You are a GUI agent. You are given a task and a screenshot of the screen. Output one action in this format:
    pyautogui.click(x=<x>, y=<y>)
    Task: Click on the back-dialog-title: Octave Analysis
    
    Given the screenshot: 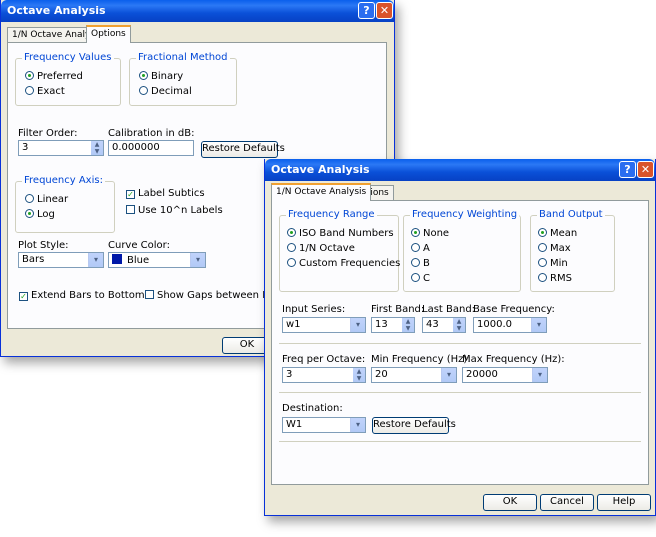 What is the action you would take?
    pyautogui.click(x=56, y=10)
    